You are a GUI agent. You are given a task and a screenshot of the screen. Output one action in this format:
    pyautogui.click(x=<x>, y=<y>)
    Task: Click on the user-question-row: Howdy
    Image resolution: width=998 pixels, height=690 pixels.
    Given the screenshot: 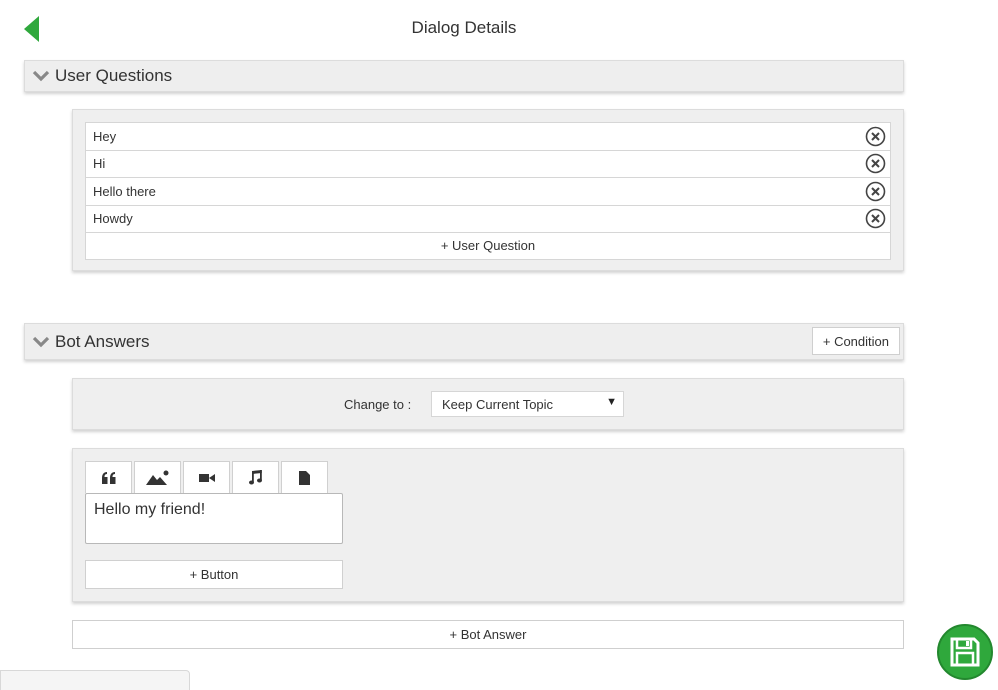 What is the action you would take?
    pyautogui.click(x=488, y=218)
    